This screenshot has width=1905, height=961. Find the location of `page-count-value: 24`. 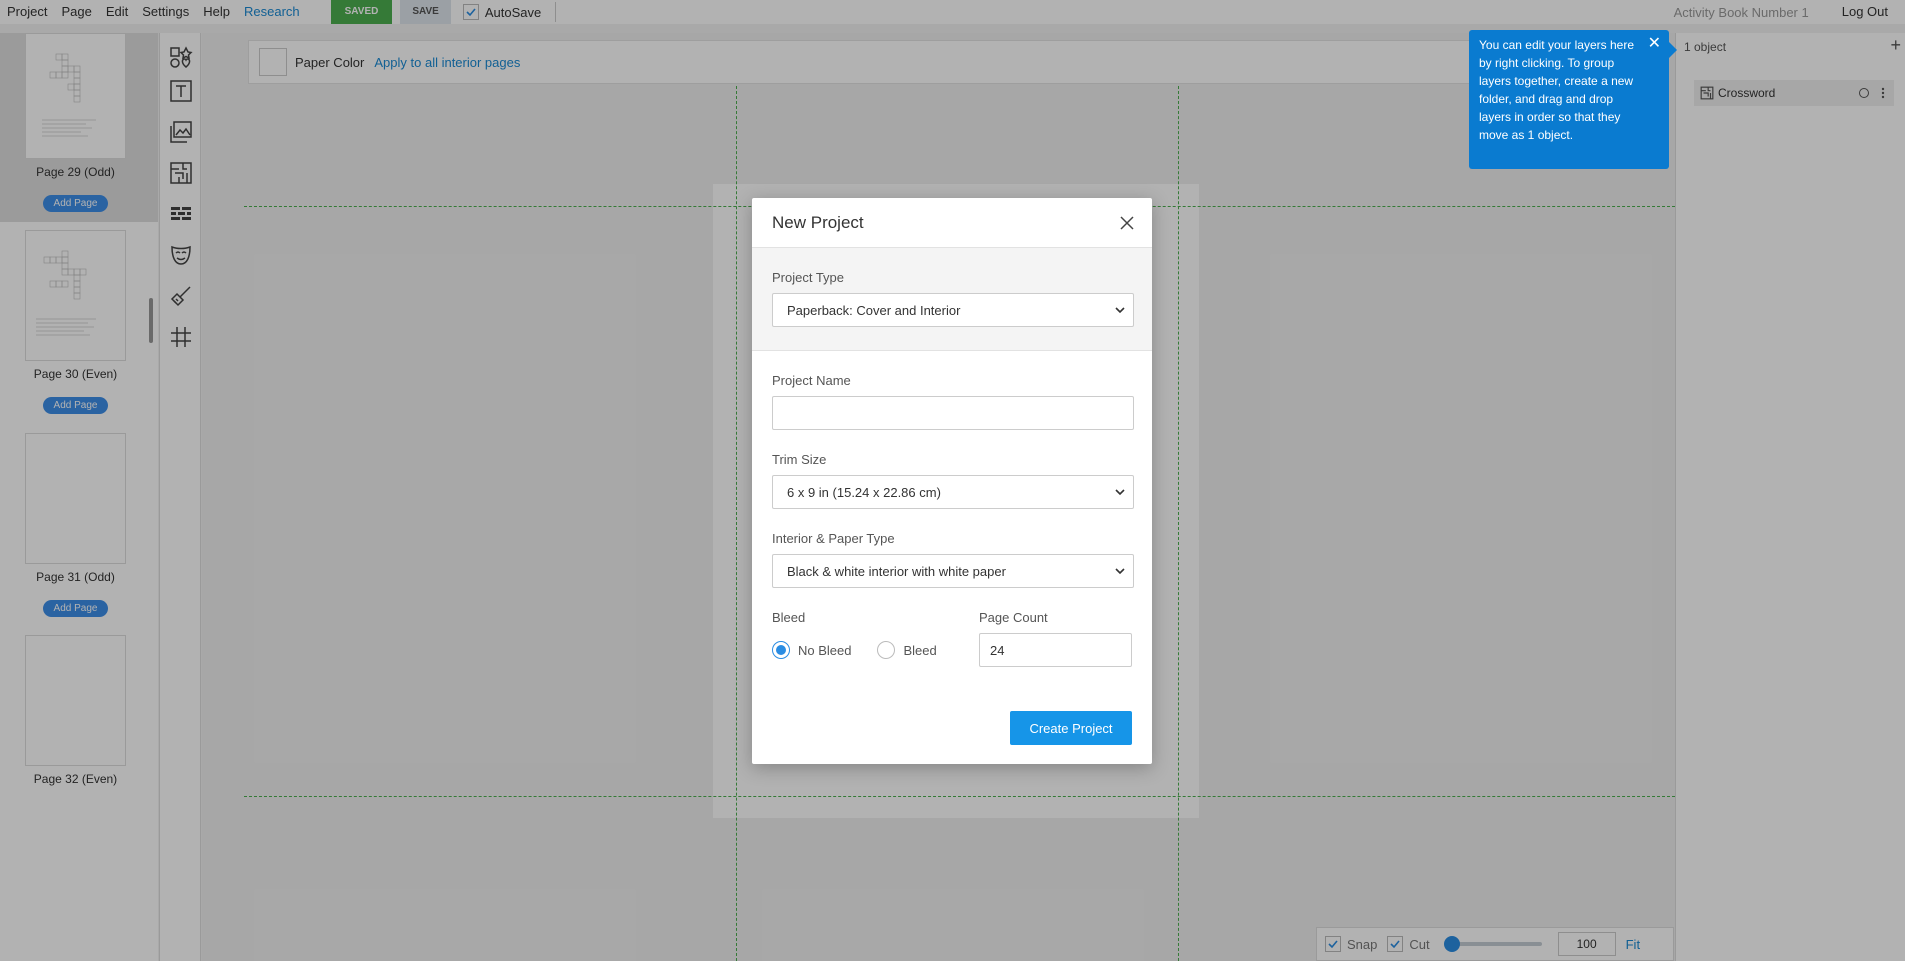

page-count-value: 24 is located at coordinates (997, 650).